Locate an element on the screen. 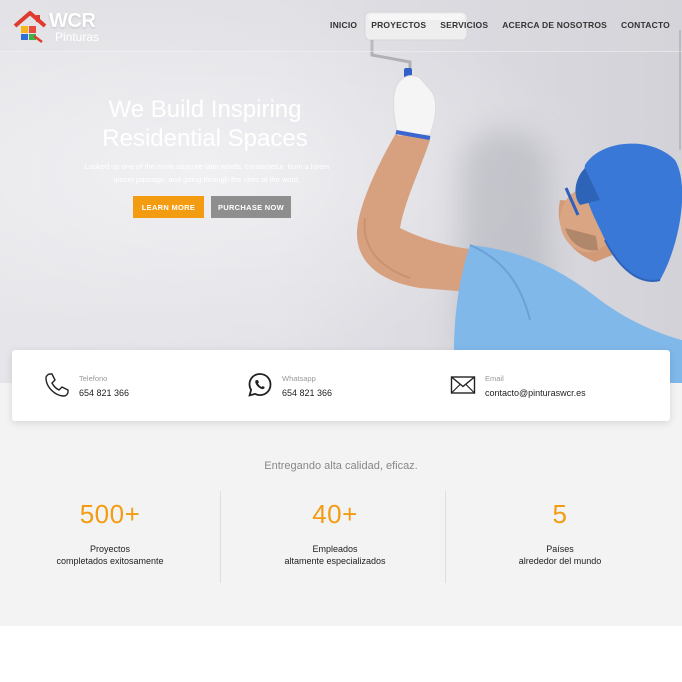  nav-item-inicio: INICIO is located at coordinates (343, 25).